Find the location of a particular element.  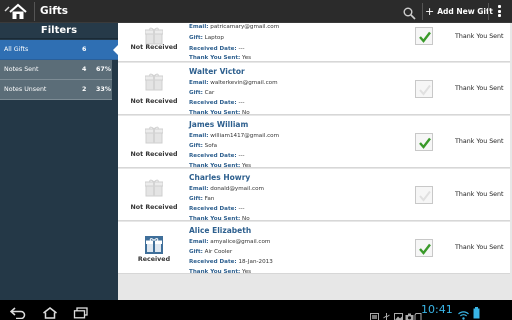

action-bar: Gifts + Add New Gift is located at coordinates (256, 11).